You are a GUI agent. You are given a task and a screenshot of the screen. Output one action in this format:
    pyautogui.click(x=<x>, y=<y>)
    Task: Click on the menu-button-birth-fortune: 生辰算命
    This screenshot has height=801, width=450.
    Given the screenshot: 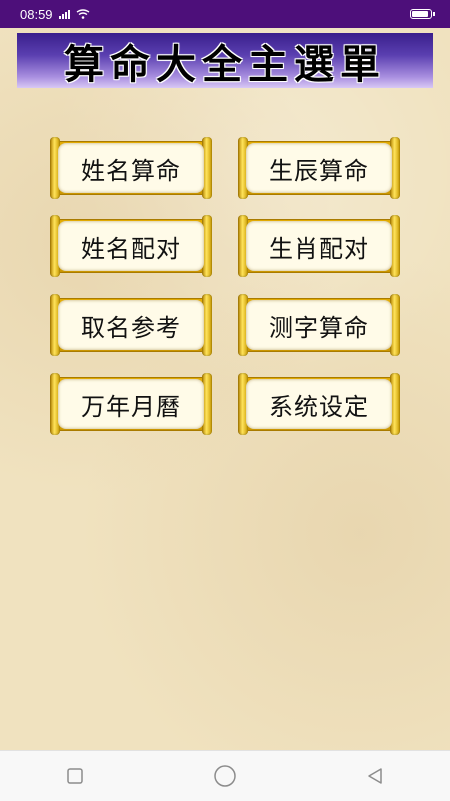 What is the action you would take?
    pyautogui.click(x=319, y=168)
    